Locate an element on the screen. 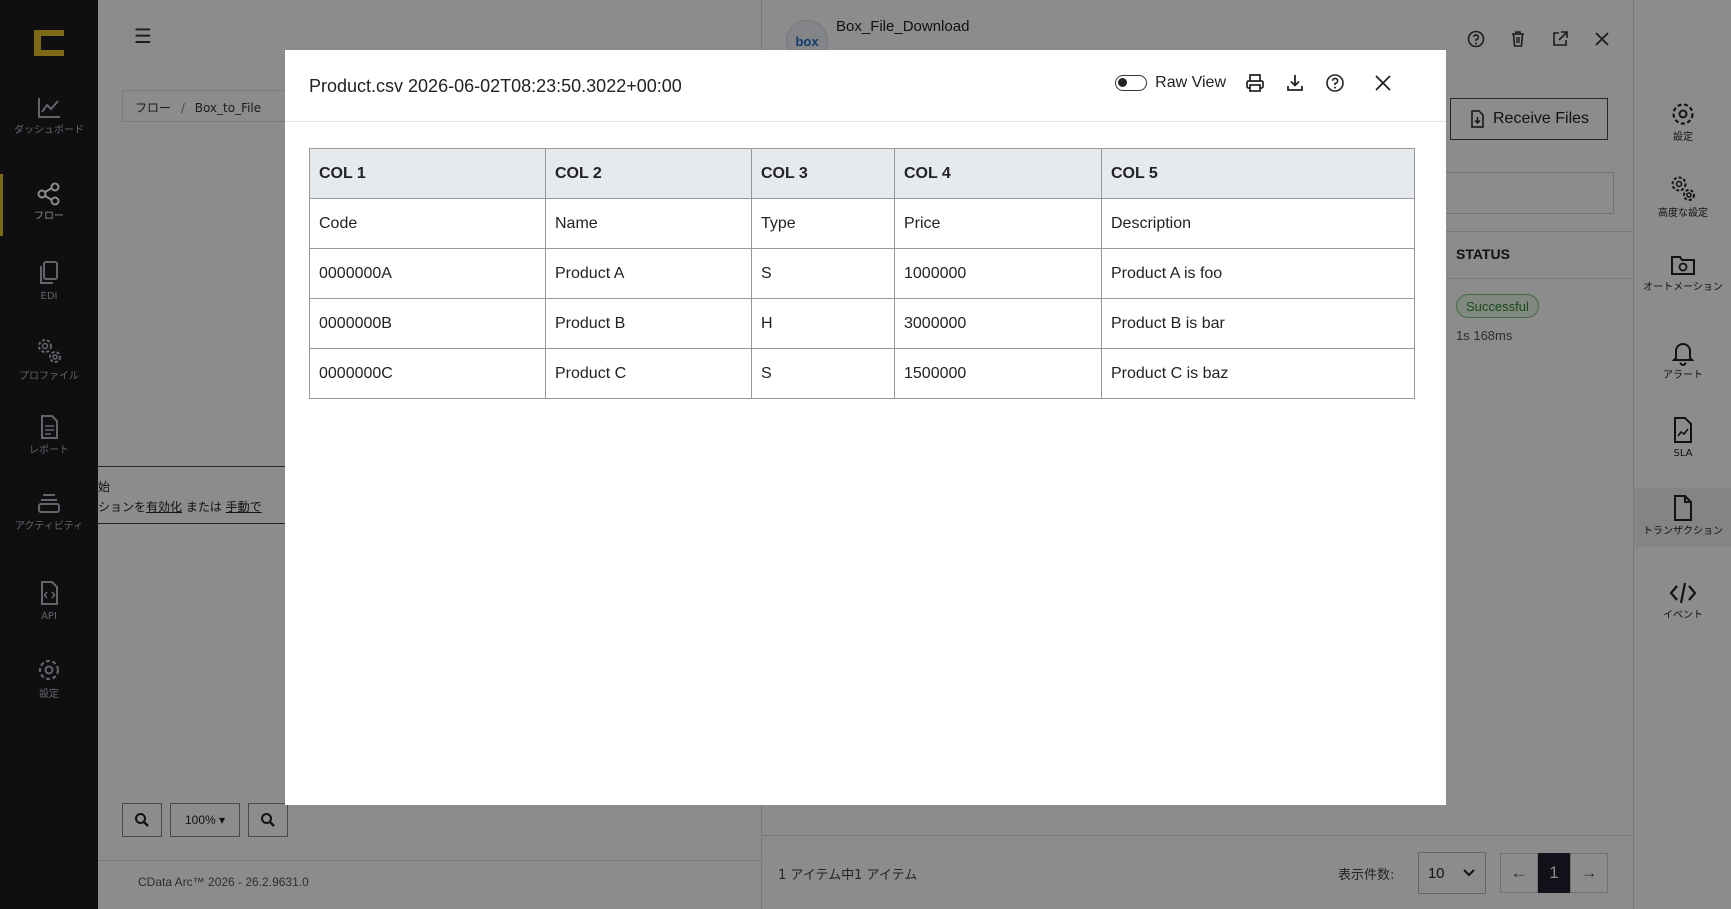 This screenshot has width=1731, height=909. table-cell: 0000000A is located at coordinates (427, 273).